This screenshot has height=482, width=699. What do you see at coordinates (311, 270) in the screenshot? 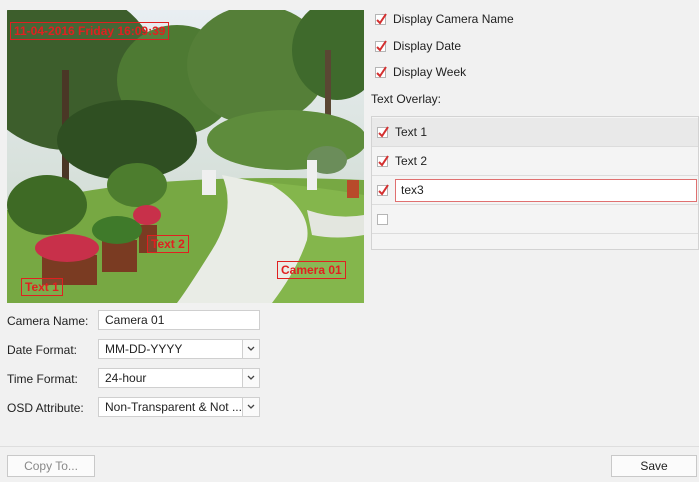
I see `osd-camera-name: Camera 01` at bounding box center [311, 270].